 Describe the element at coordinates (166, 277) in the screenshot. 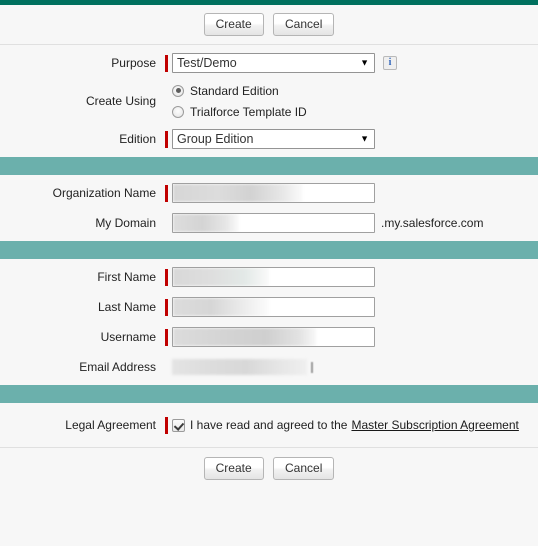

I see `required-marker-first-name` at that location.